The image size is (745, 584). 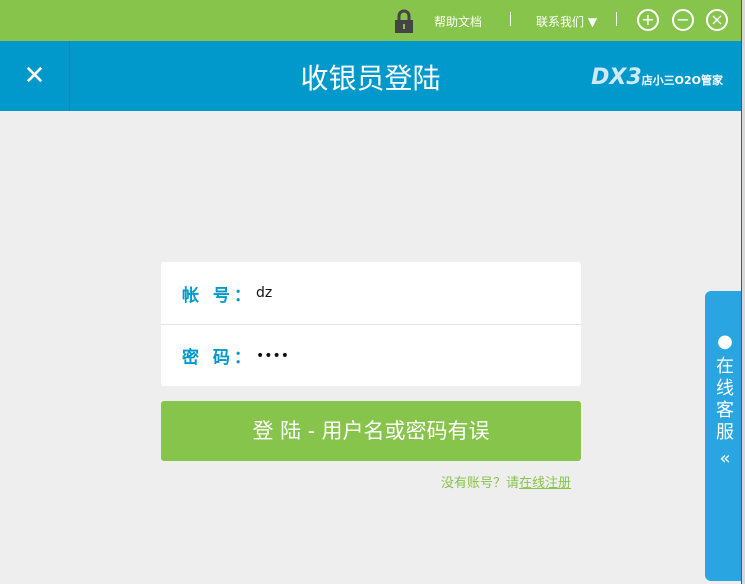 What do you see at coordinates (371, 431) in the screenshot?
I see `login-button: 登 陆 - 用户名或密码有误` at bounding box center [371, 431].